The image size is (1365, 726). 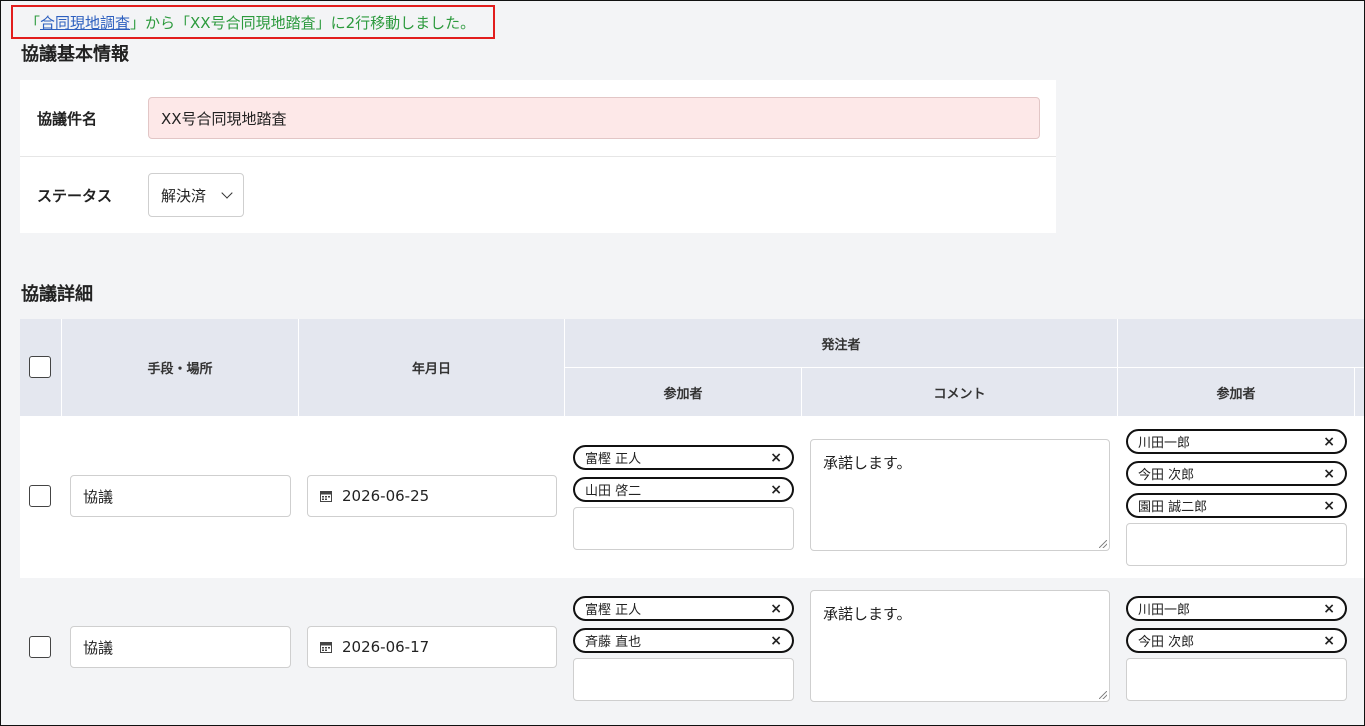 What do you see at coordinates (841, 345) in the screenshot?
I see `header-orderer: 発注者` at bounding box center [841, 345].